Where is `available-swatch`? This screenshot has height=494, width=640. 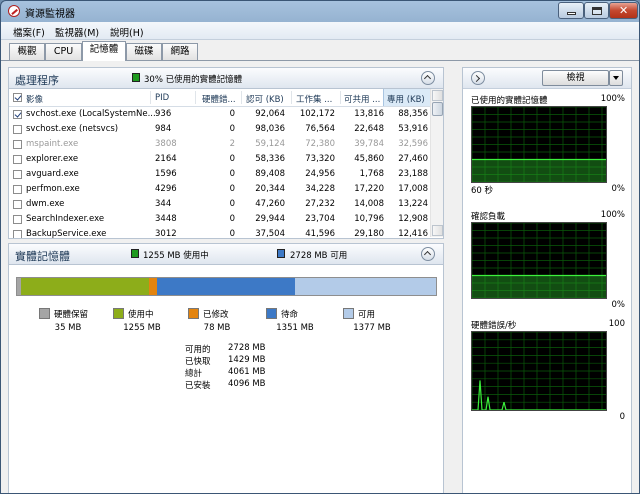 available-swatch is located at coordinates (281, 253).